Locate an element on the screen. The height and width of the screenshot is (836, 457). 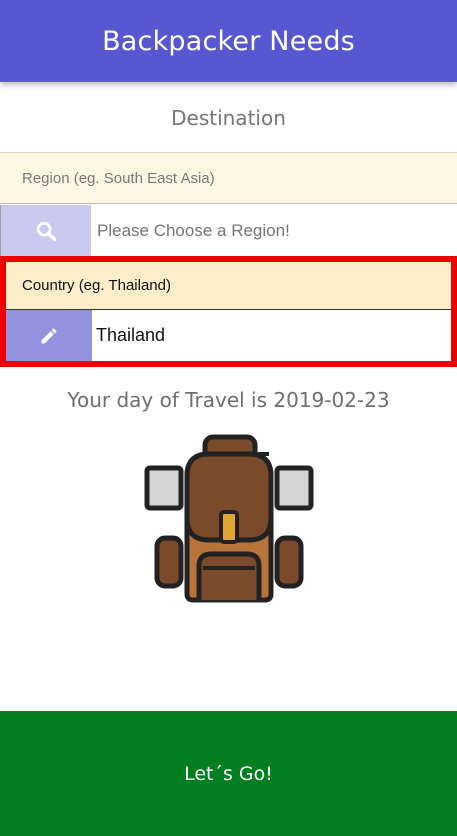
country-label-text: Country (eg. Thailand) is located at coordinates (96, 285).